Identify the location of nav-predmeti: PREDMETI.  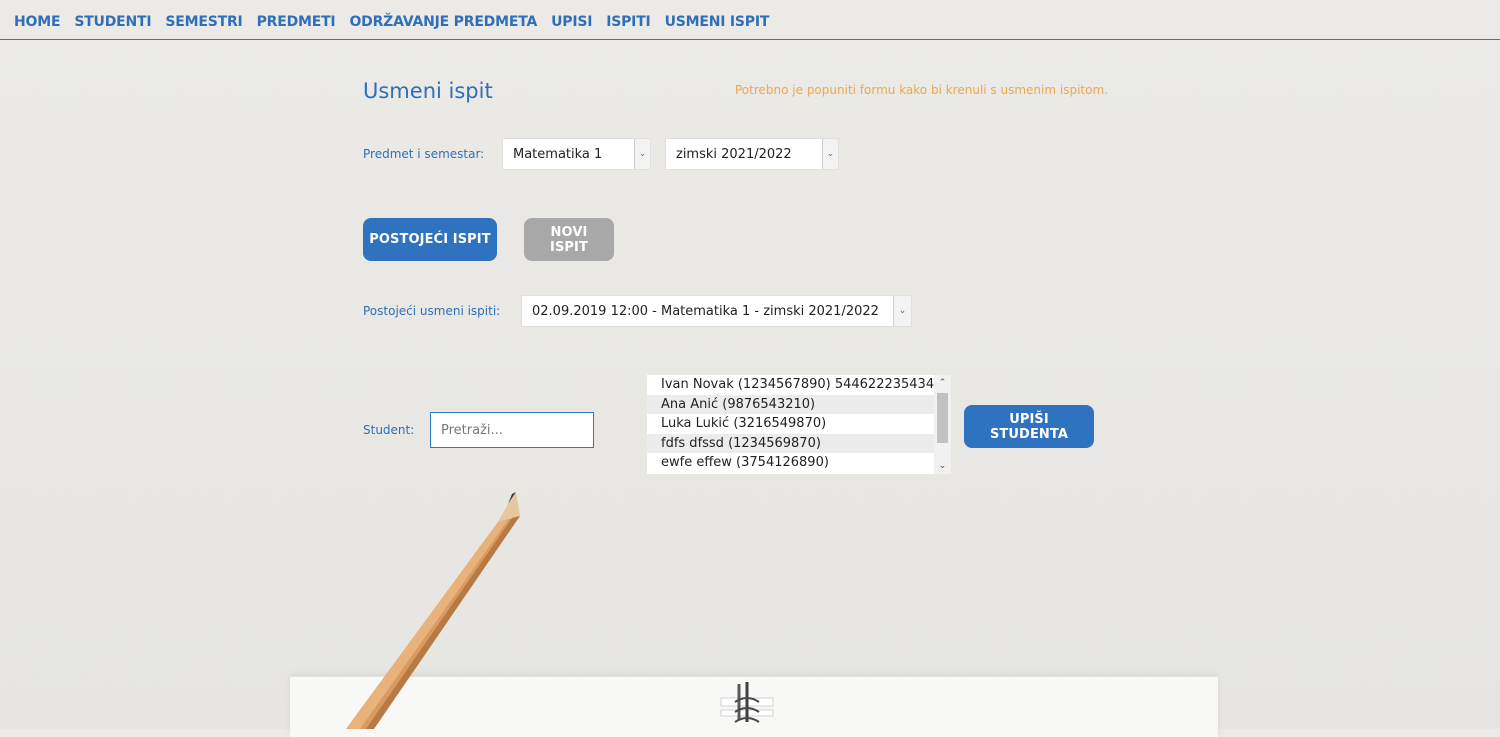
(296, 22).